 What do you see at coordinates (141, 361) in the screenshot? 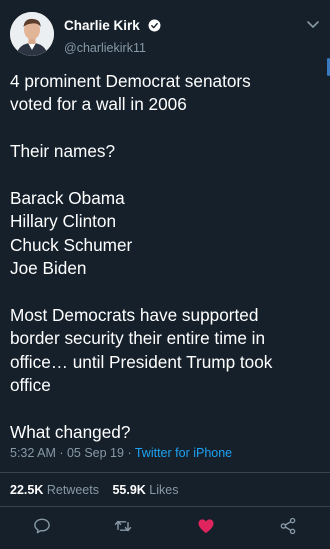
I see `tweet-line: office… until President Trump took` at bounding box center [141, 361].